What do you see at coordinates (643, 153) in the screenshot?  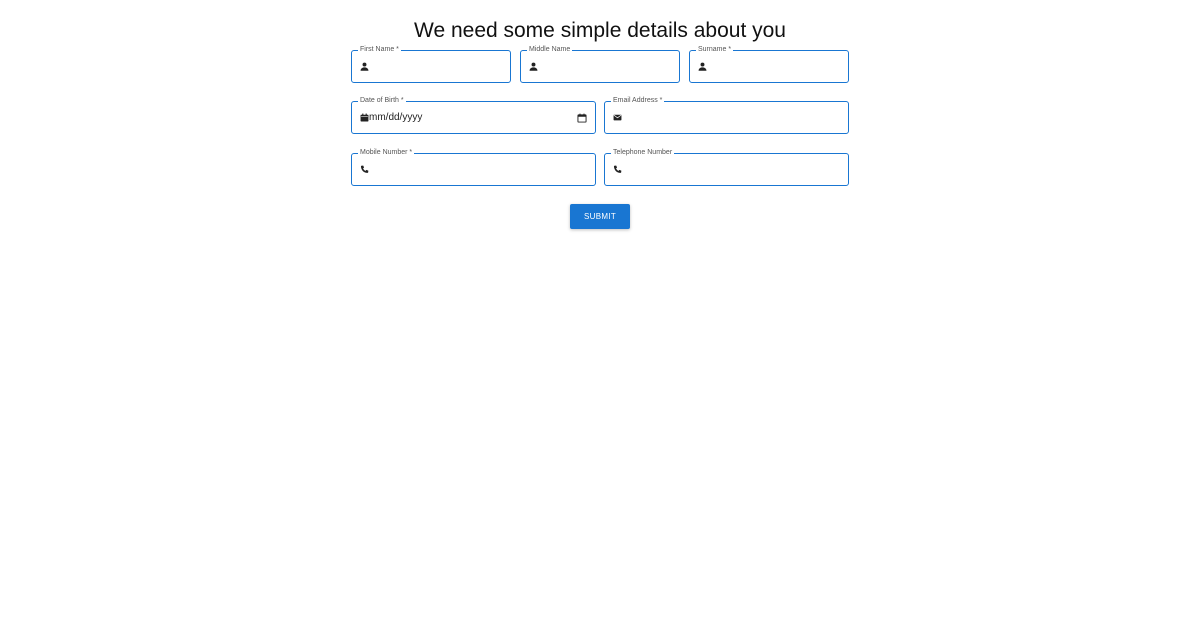 I see `telephone-number-label: Telephone Number` at bounding box center [643, 153].